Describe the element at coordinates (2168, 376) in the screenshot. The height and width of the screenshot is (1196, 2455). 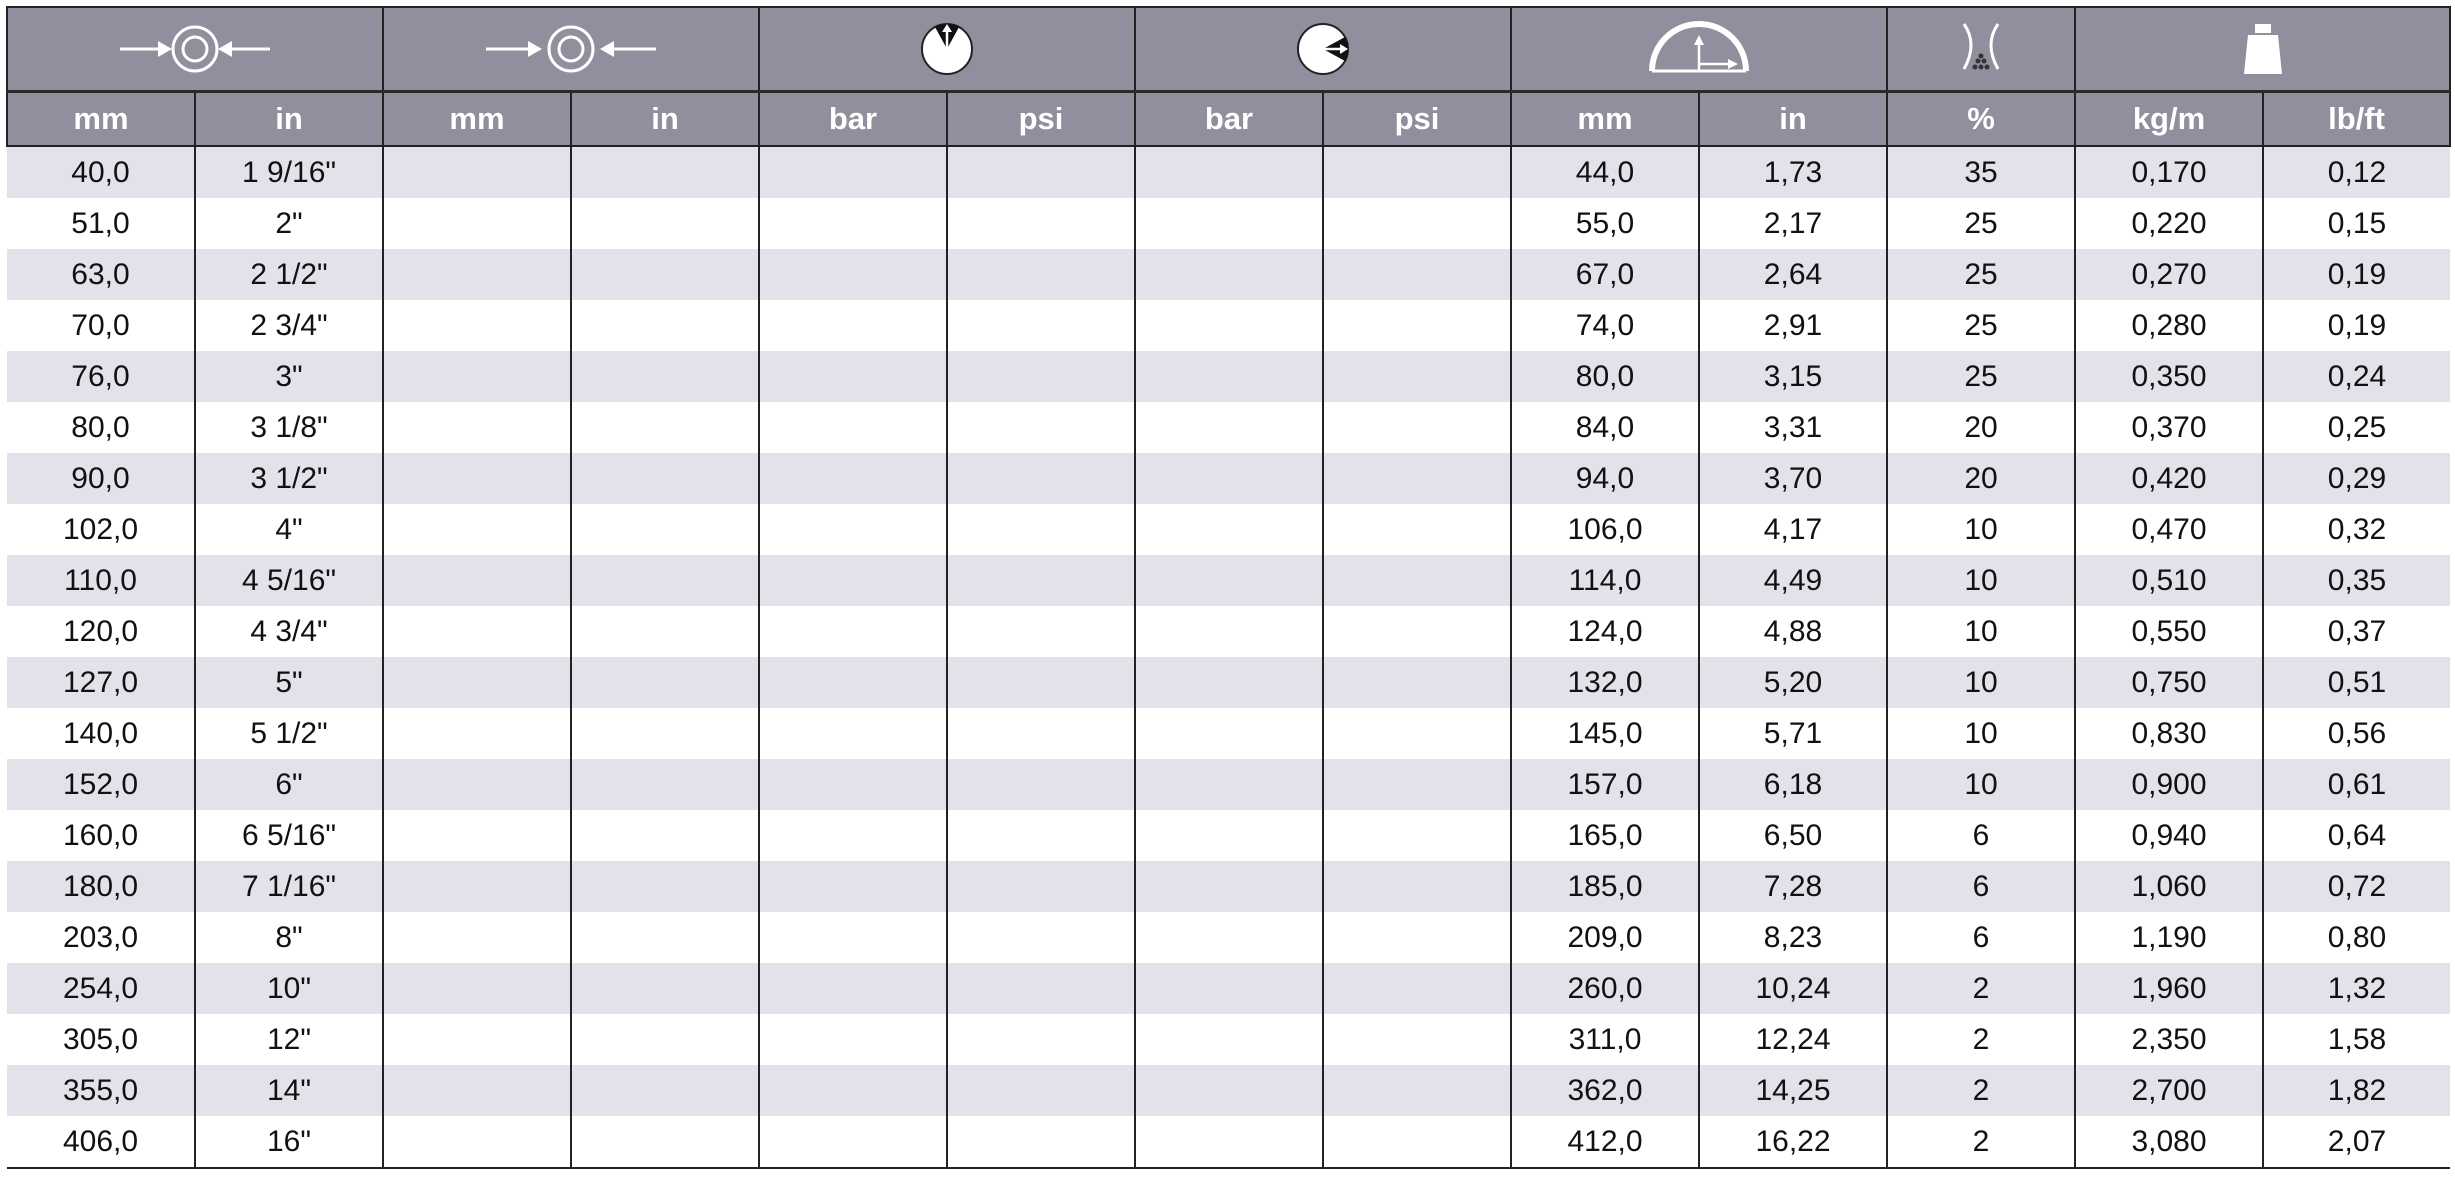
I see `table-cell: 0,350` at that location.